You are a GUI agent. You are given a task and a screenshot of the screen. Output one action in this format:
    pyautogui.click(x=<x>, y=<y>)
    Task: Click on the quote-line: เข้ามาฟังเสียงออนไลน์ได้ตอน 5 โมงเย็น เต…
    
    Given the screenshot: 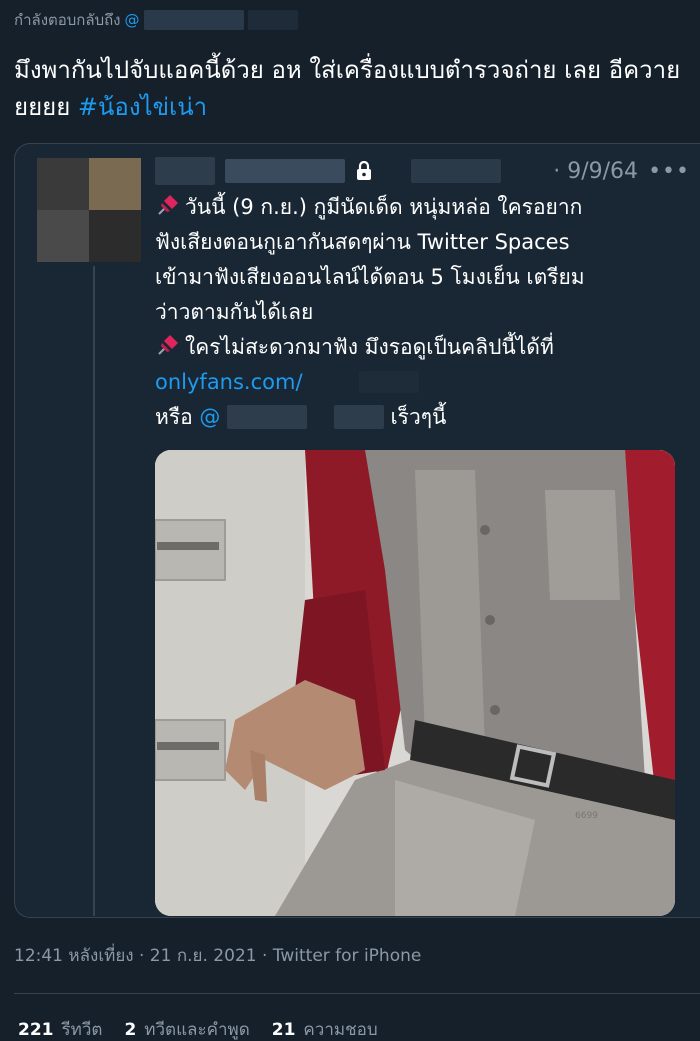 What is the action you would take?
    pyautogui.click(x=370, y=277)
    